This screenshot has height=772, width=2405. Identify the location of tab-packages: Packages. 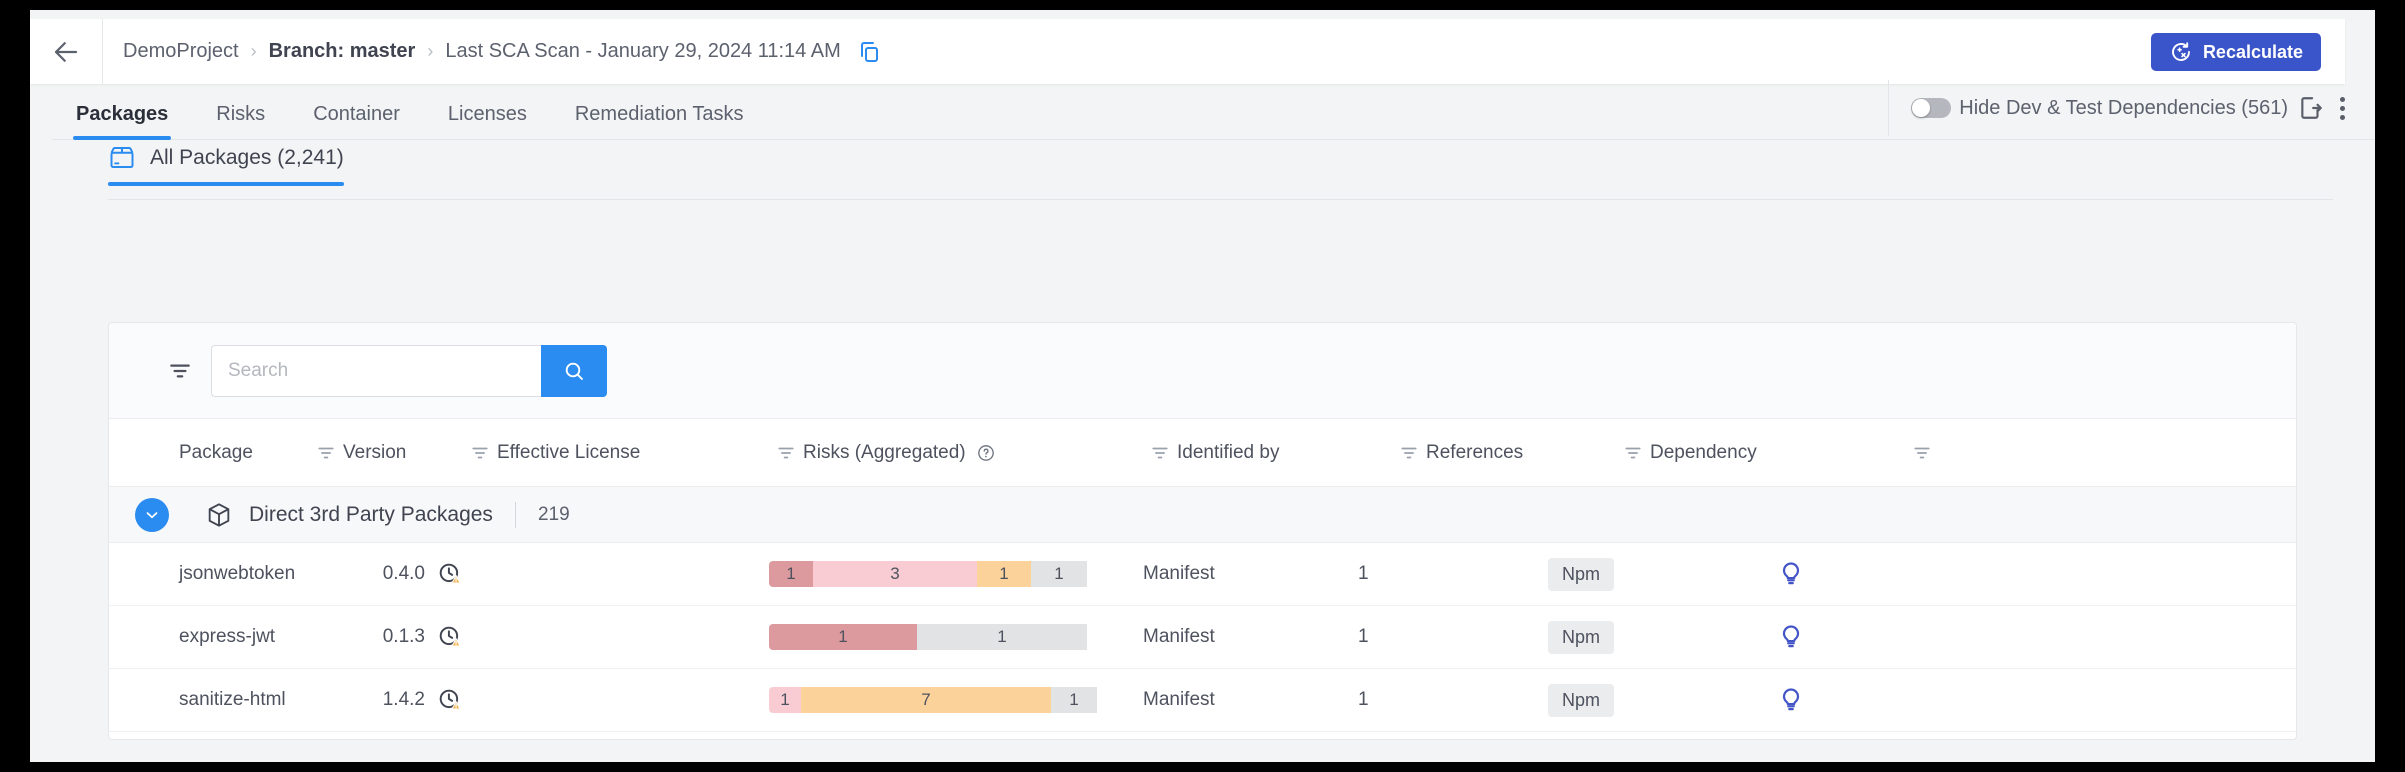
(122, 121).